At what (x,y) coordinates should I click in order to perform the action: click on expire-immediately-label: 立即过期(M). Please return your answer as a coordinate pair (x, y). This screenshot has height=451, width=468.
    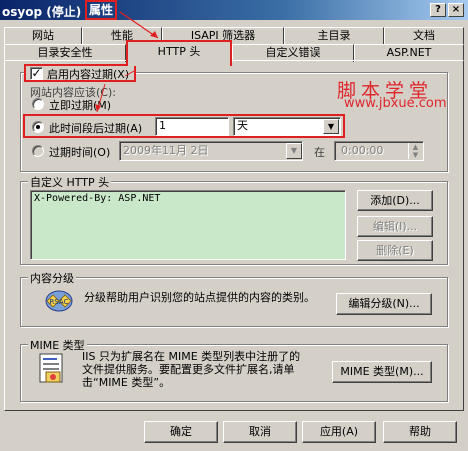
    Looking at the image, I should click on (80, 105).